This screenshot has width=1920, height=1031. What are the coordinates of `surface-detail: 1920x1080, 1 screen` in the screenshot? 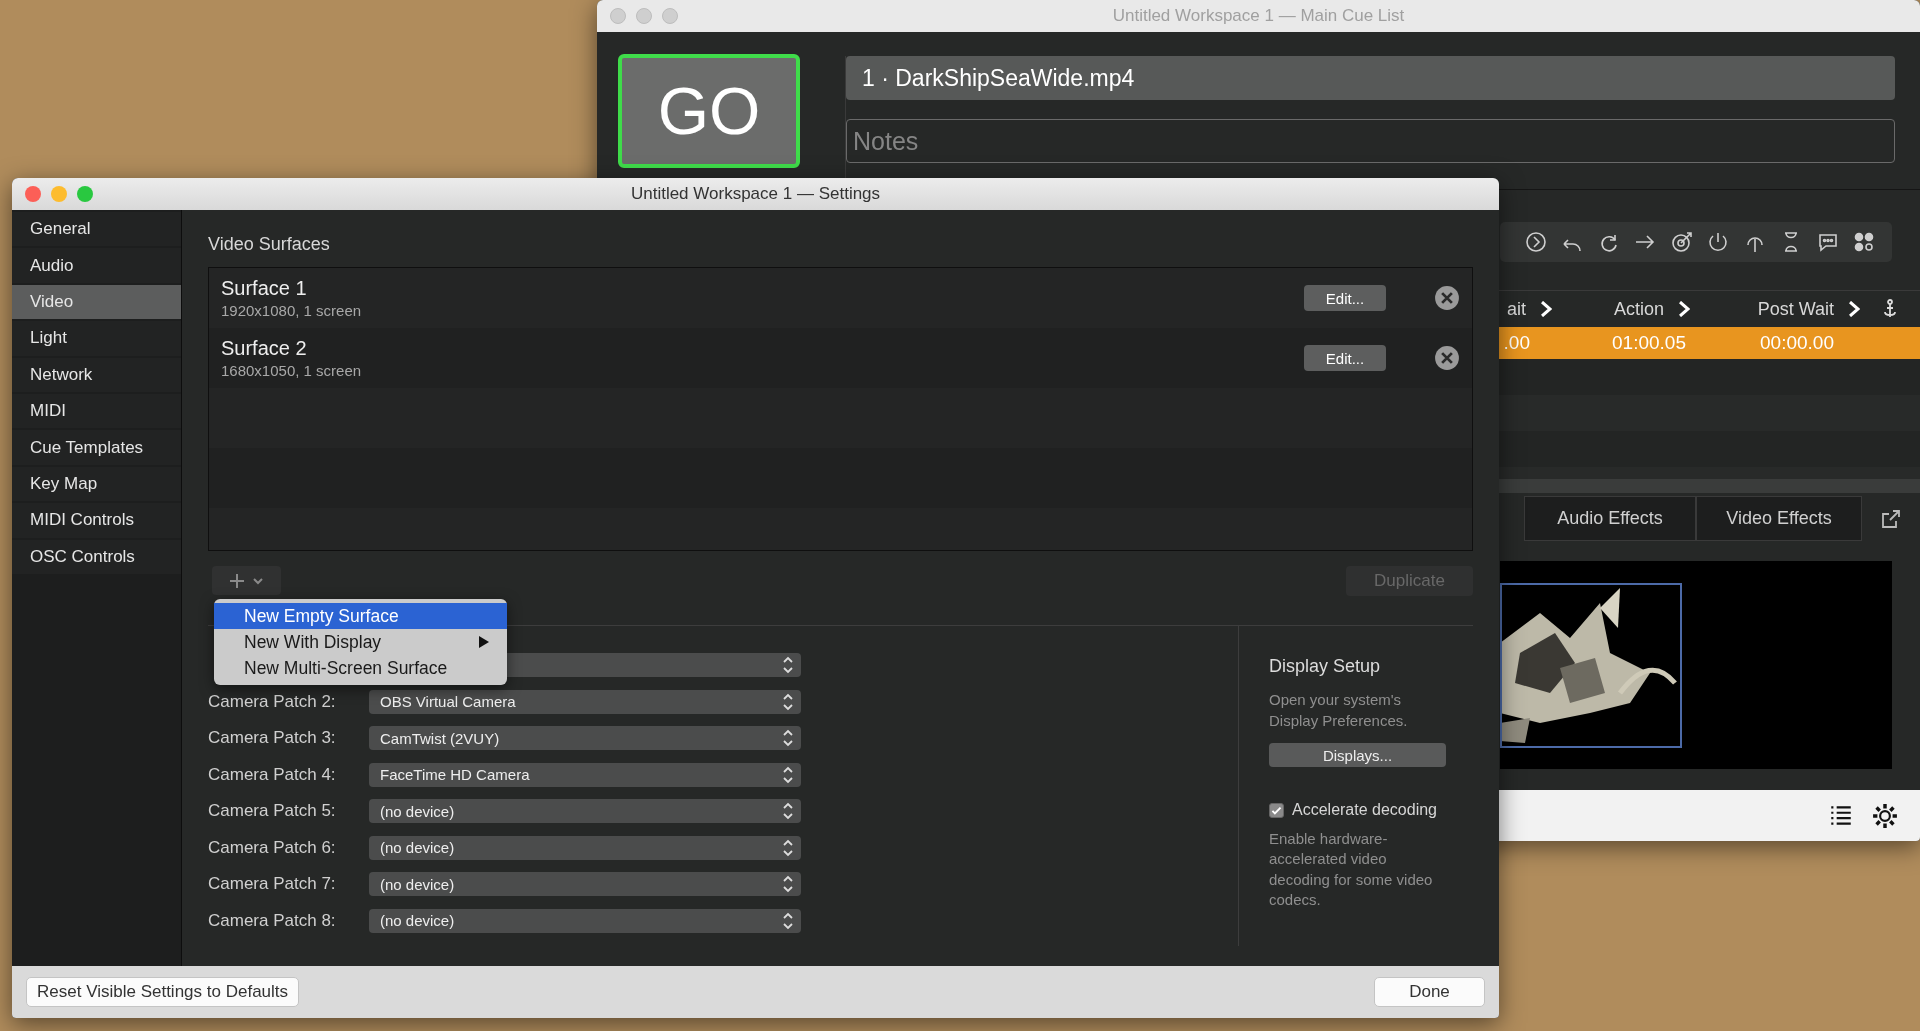 It's located at (292, 310).